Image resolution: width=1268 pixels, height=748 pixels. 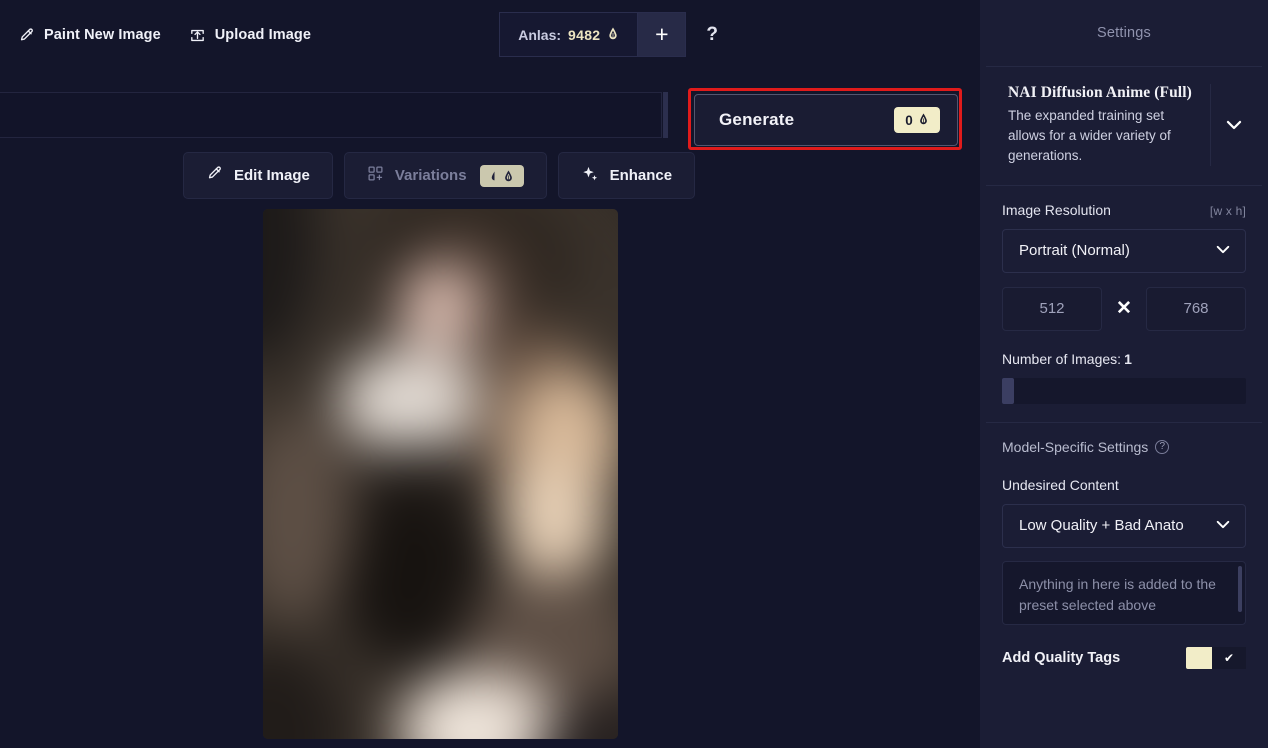 I want to click on variations-label: Variations, so click(x=430, y=175).